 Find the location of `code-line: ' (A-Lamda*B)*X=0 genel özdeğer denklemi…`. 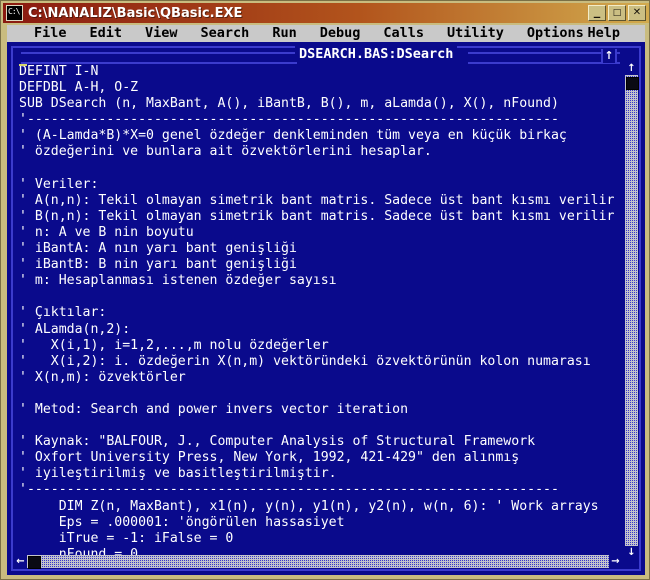

code-line: ' (A-Lamda*B)*X=0 genel özdeğer denklemi… is located at coordinates (293, 136).